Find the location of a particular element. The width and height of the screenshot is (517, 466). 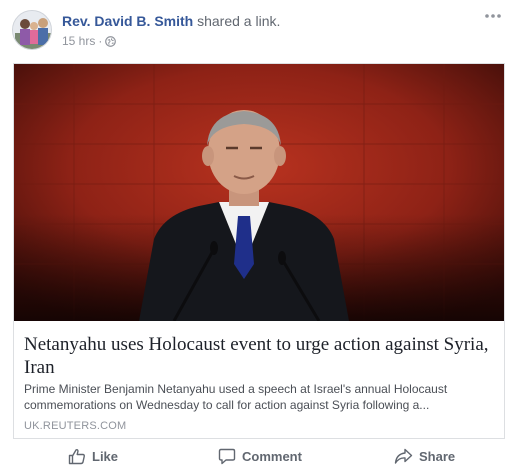

like-button: Like is located at coordinates (93, 456).